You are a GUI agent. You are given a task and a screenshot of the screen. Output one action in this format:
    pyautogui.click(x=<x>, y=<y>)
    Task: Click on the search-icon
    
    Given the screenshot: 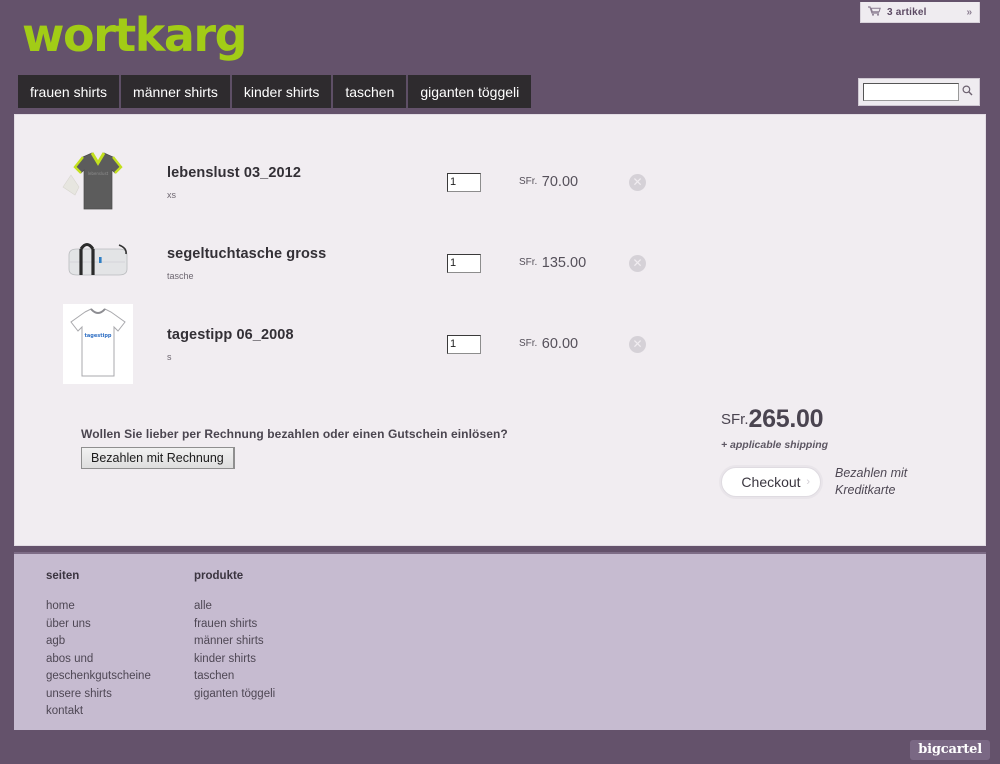 What is the action you would take?
    pyautogui.click(x=967, y=92)
    